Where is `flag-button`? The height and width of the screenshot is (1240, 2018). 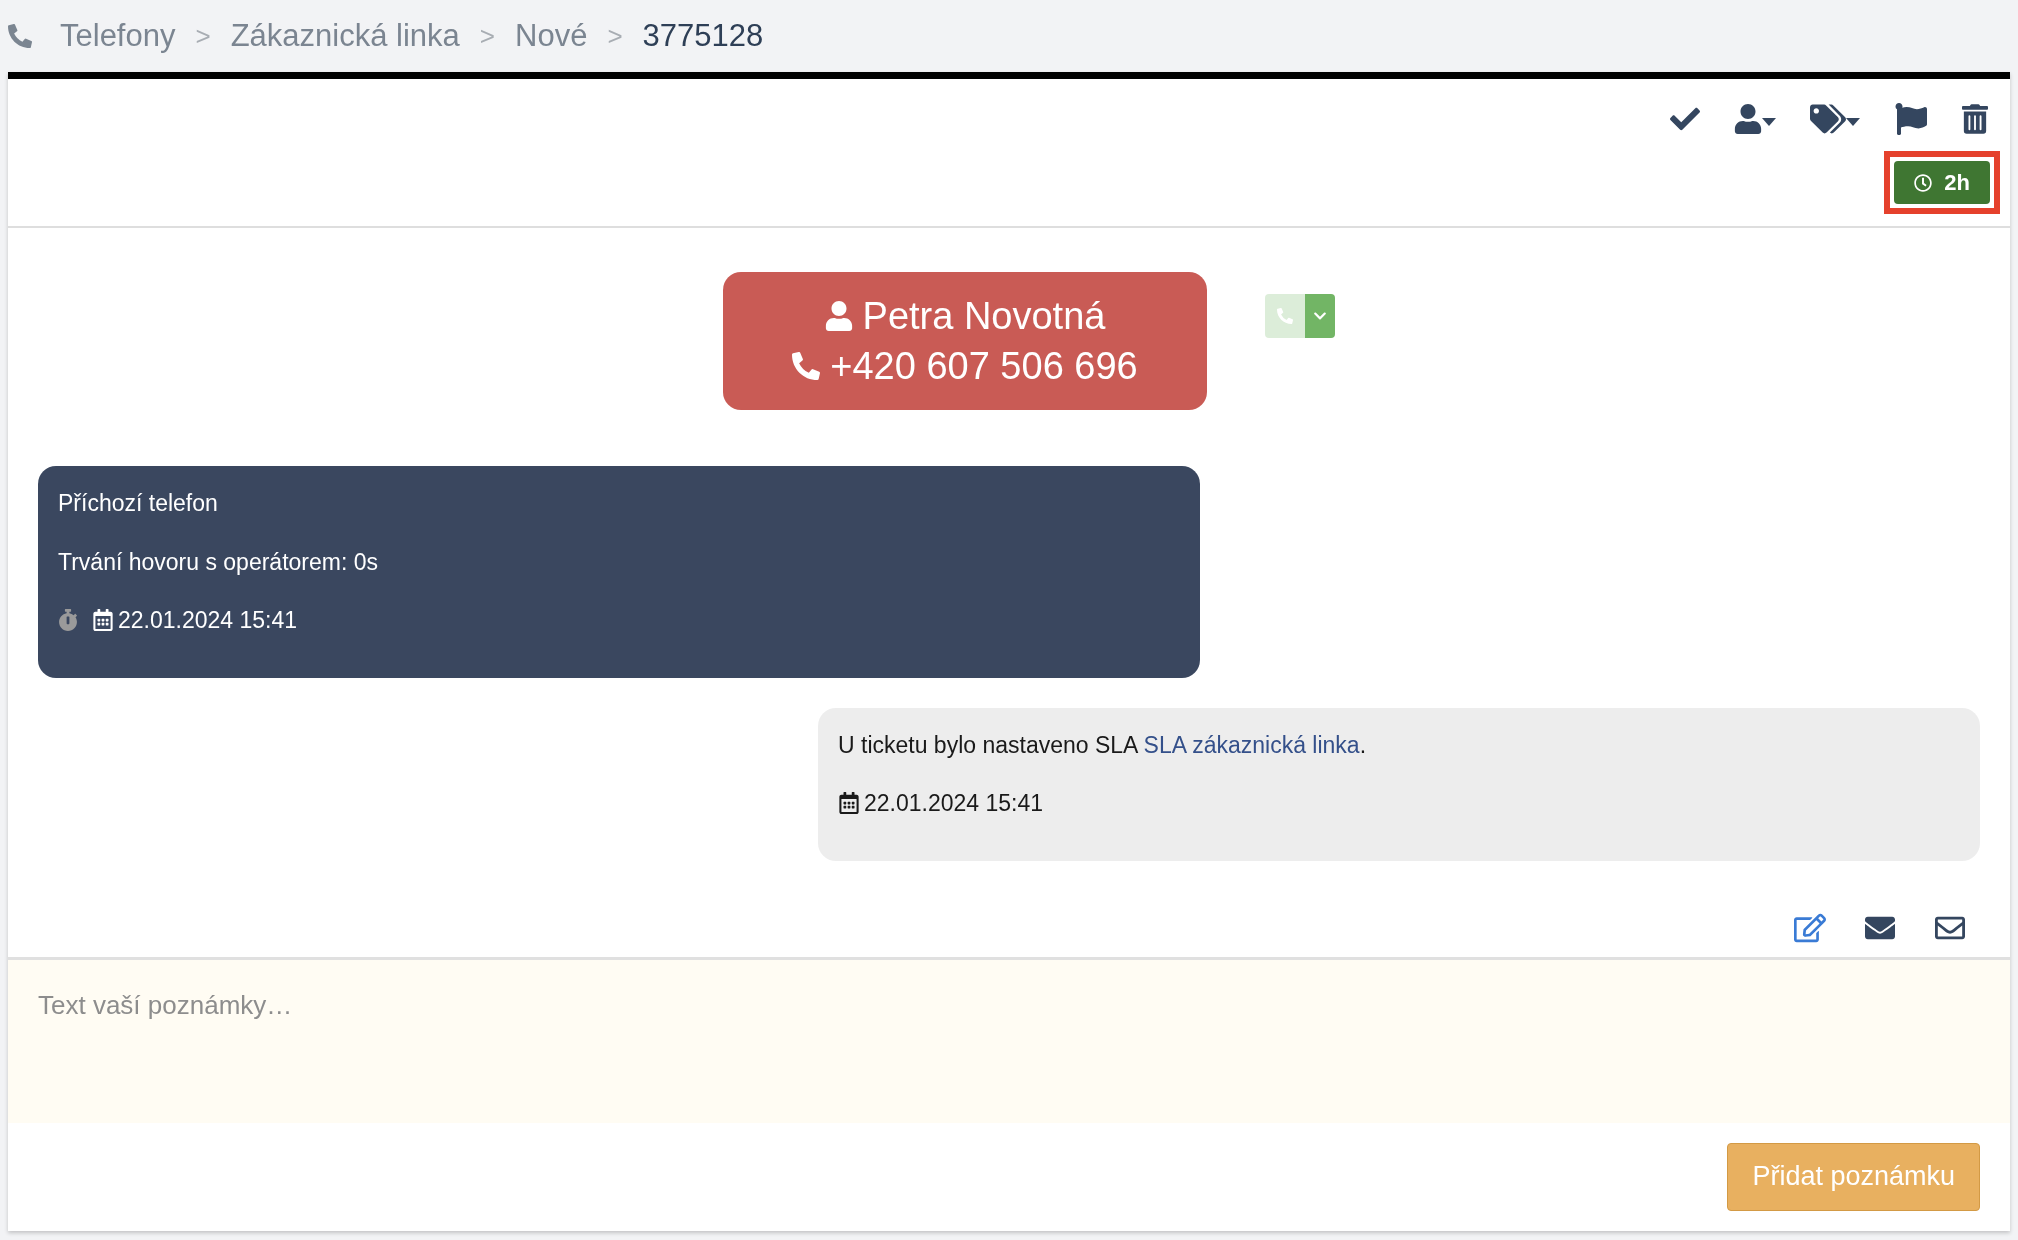 flag-button is located at coordinates (1911, 119).